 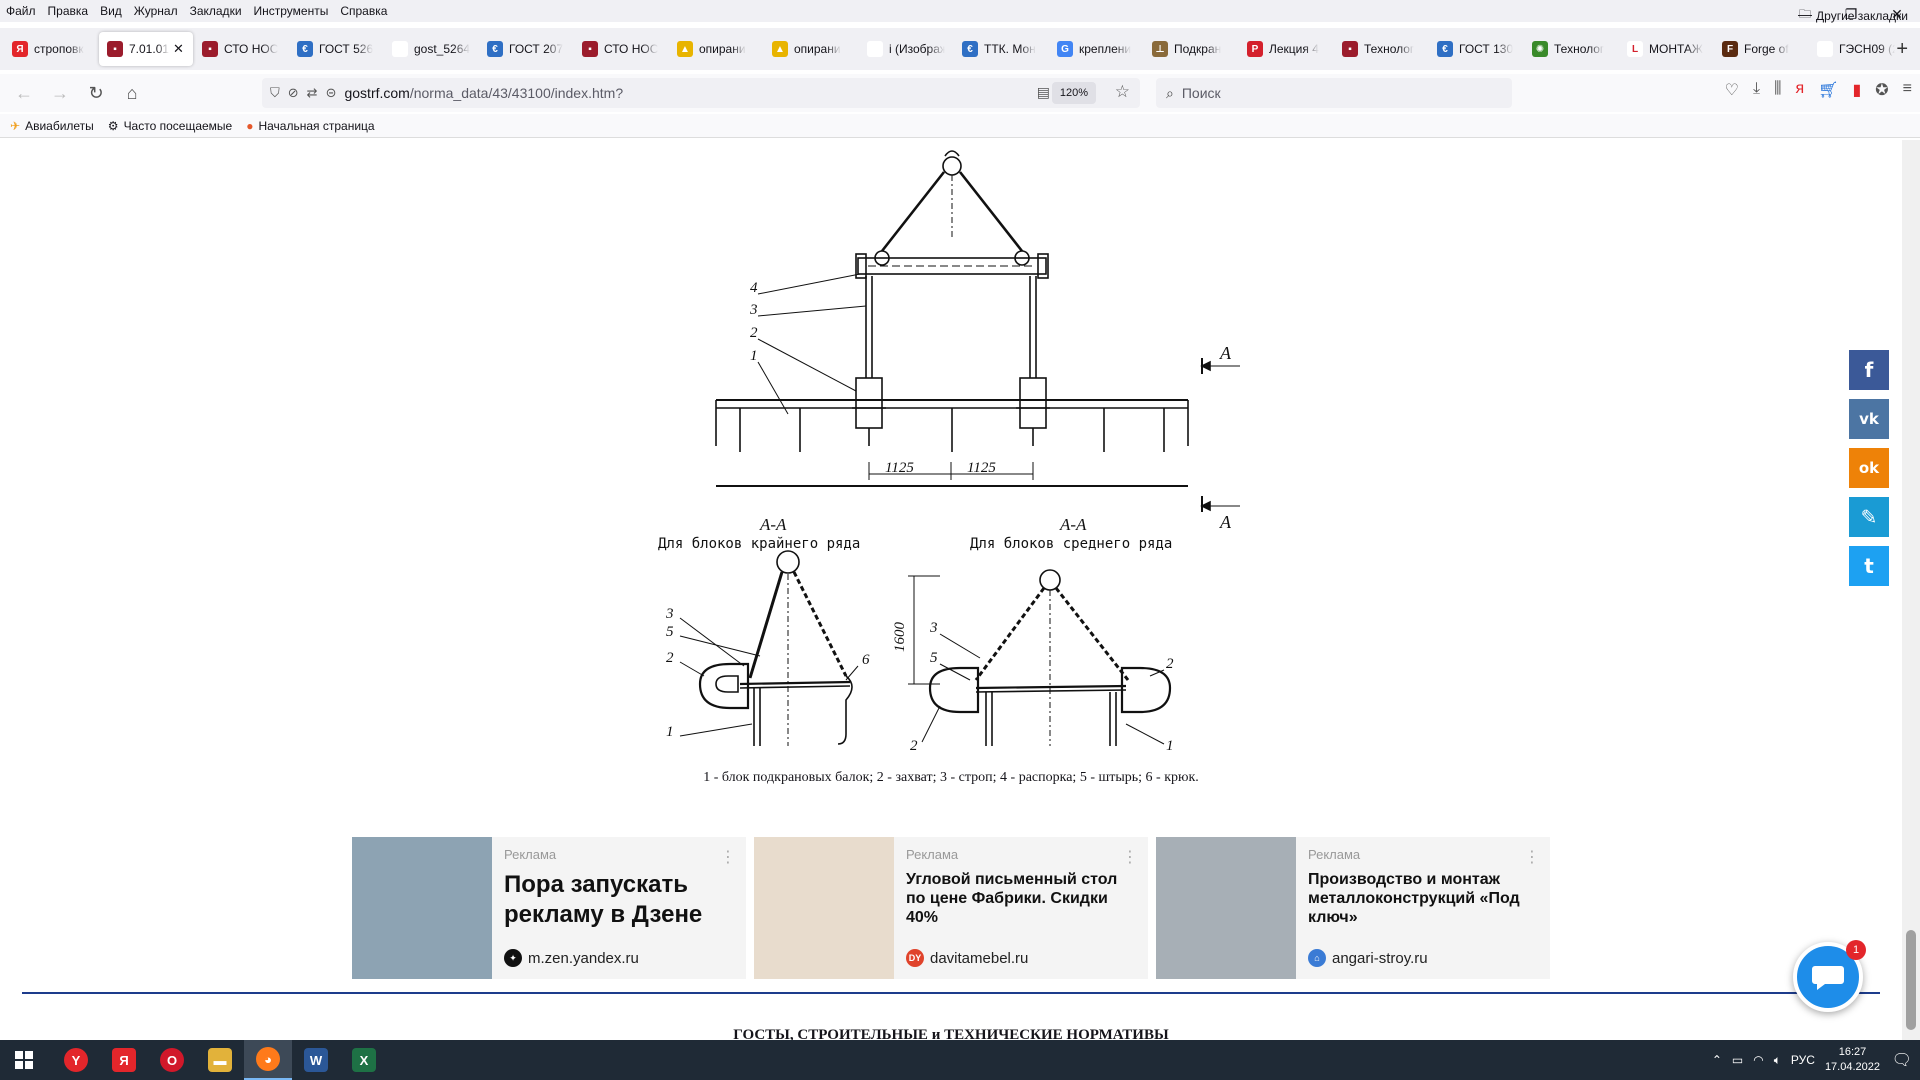 I want to click on zoom-level-badge: 120%, so click(x=1073, y=93).